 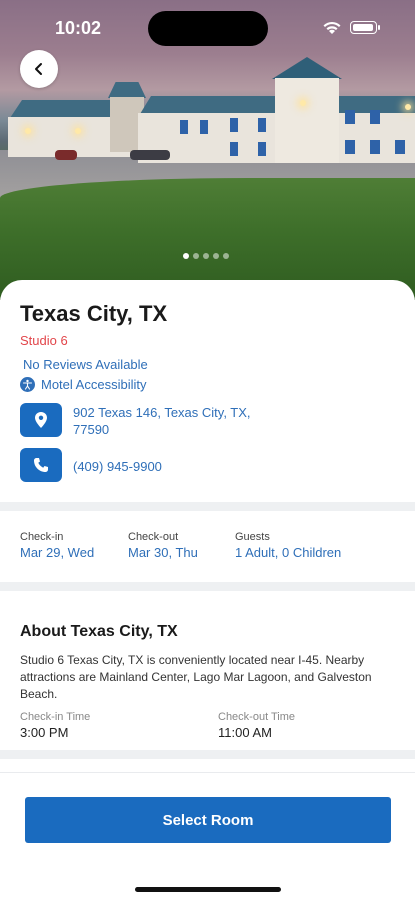 I want to click on back-button, so click(x=39, y=69).